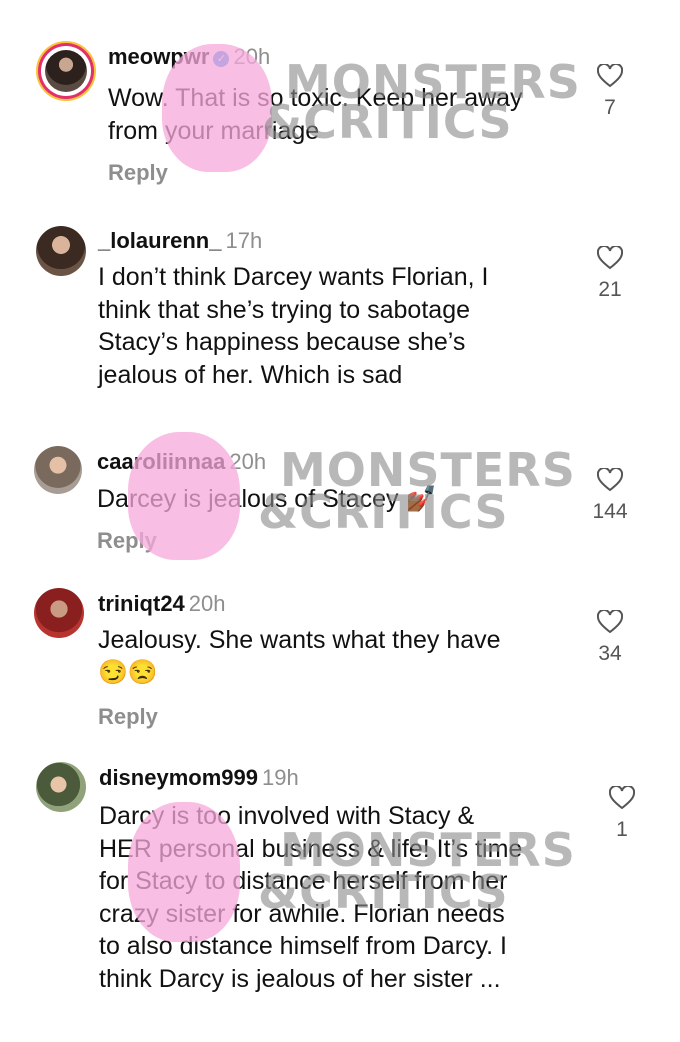 The height and width of the screenshot is (1042, 680). Describe the element at coordinates (610, 653) in the screenshot. I see `like-count: 34` at that location.